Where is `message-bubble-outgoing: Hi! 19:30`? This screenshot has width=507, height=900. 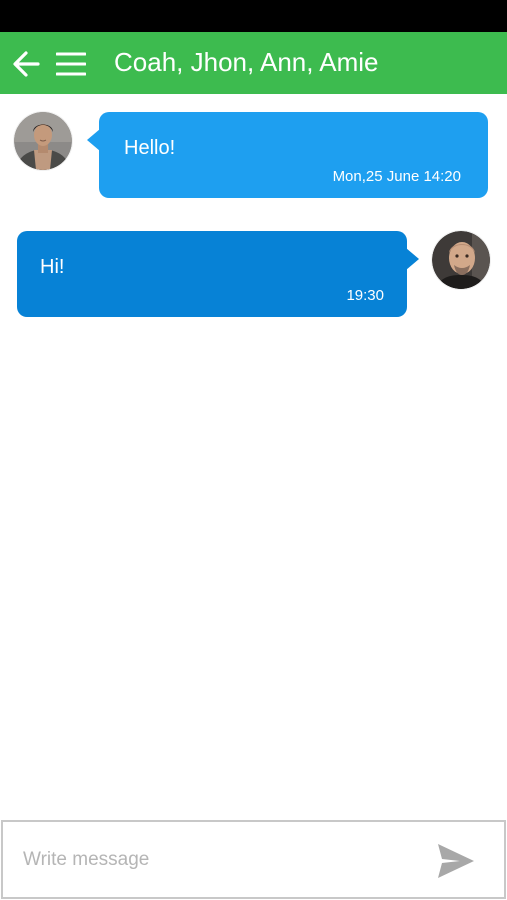 message-bubble-outgoing: Hi! 19:30 is located at coordinates (218, 274).